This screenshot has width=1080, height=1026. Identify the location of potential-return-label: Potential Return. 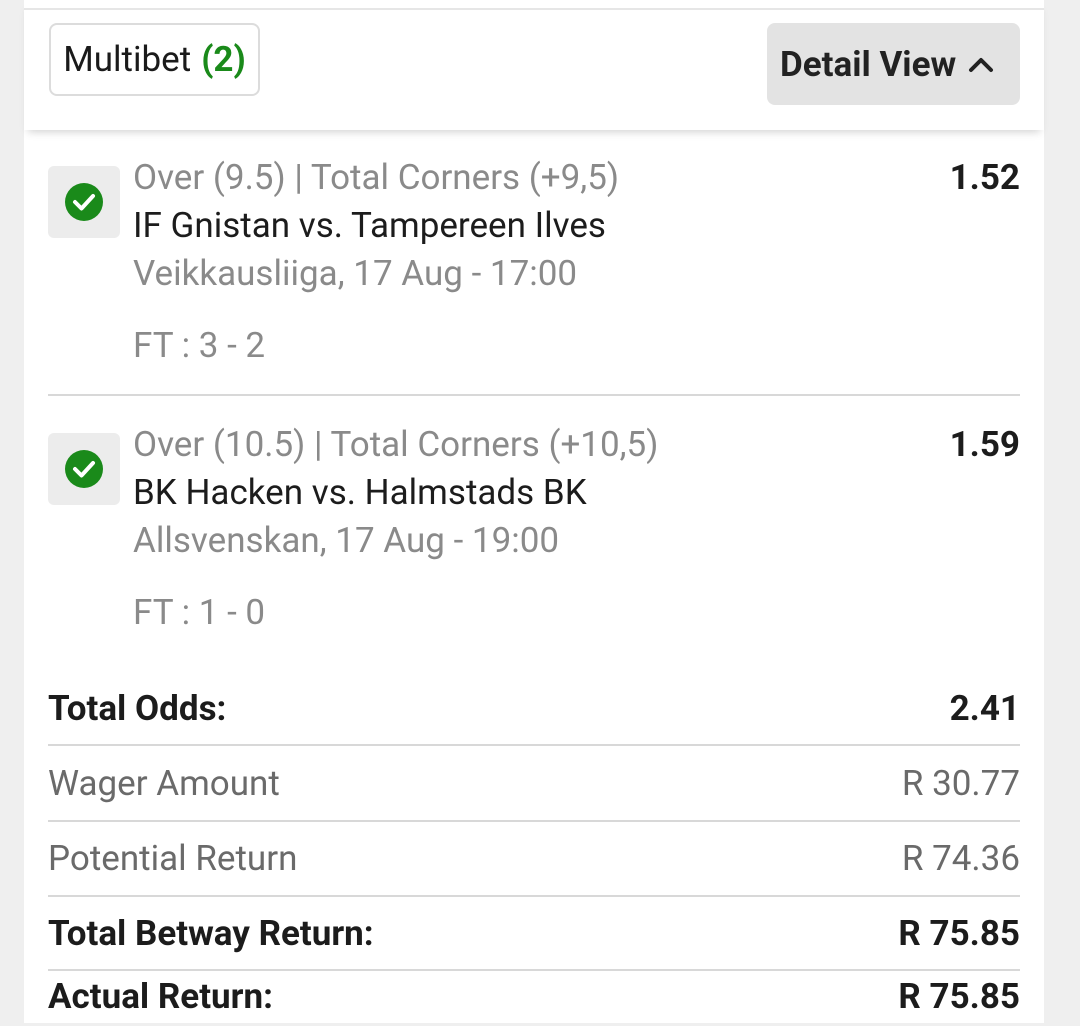
(173, 858).